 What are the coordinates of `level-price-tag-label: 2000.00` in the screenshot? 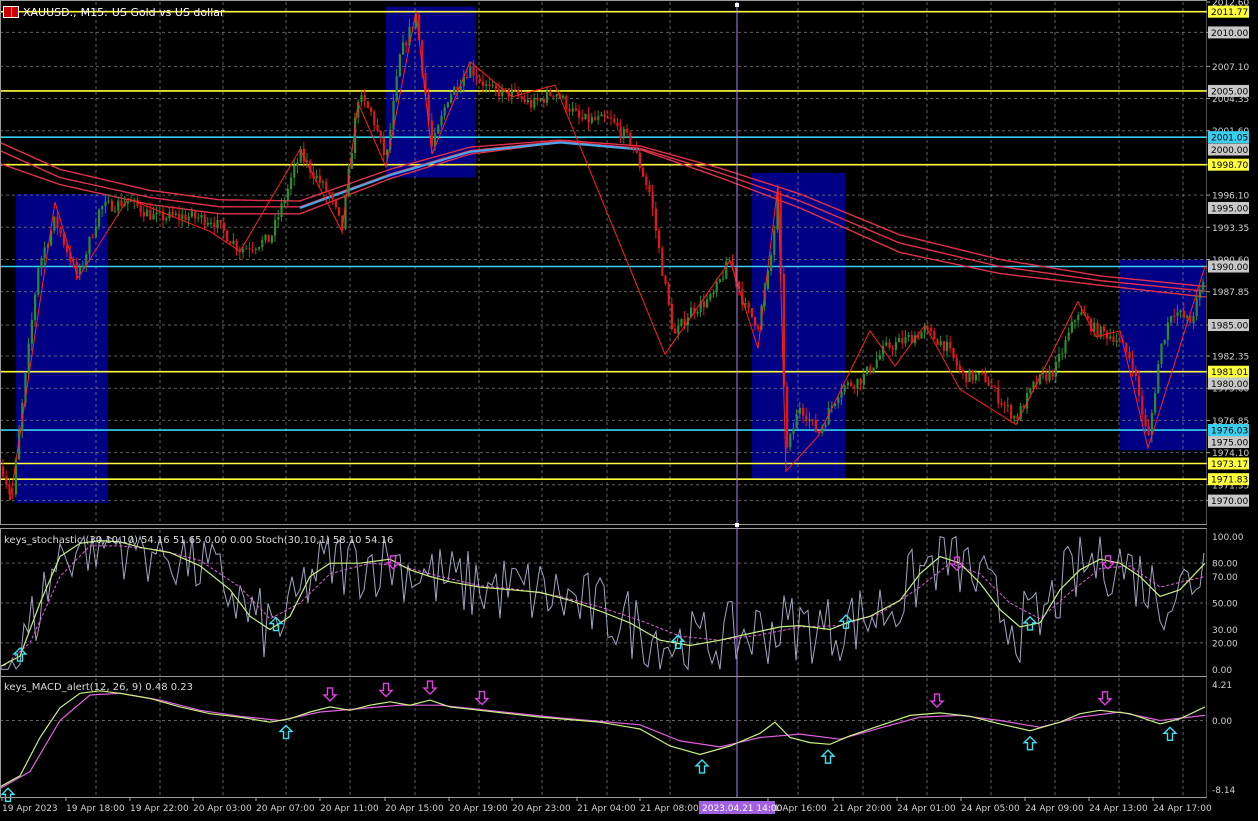 It's located at (1229, 151).